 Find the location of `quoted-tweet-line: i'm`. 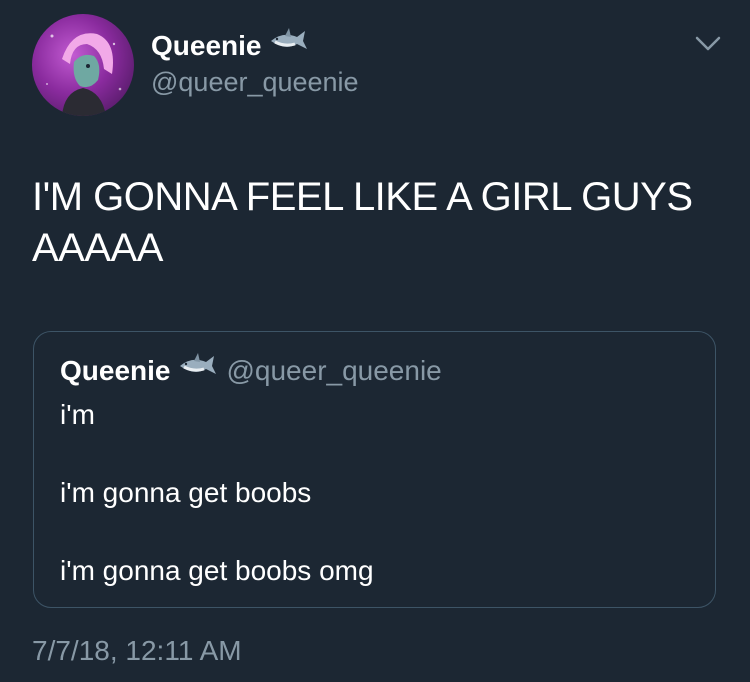

quoted-tweet-line: i'm is located at coordinates (77, 414).